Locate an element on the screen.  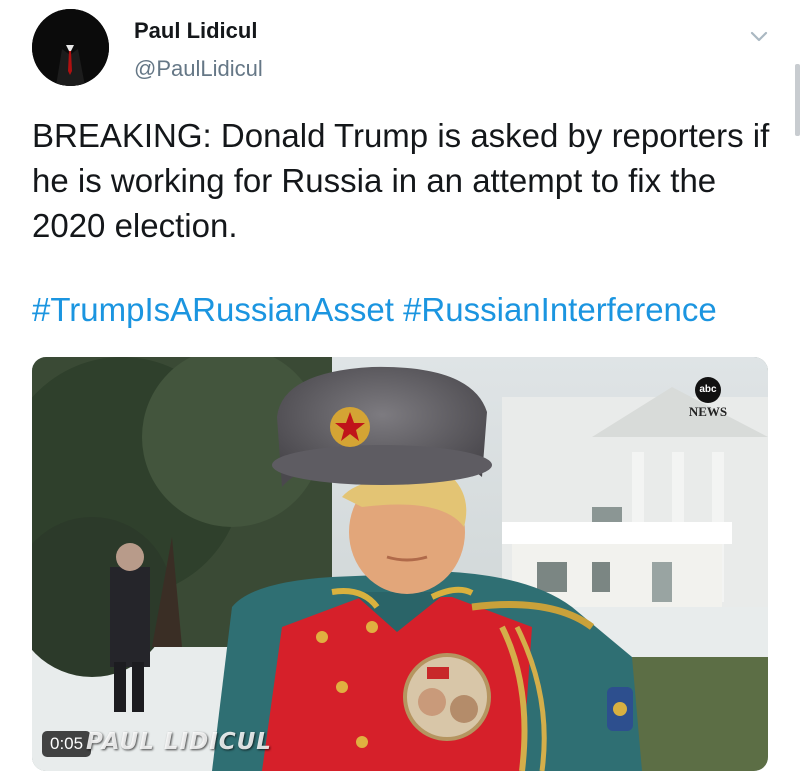
chevron-down-icon is located at coordinates (759, 36).